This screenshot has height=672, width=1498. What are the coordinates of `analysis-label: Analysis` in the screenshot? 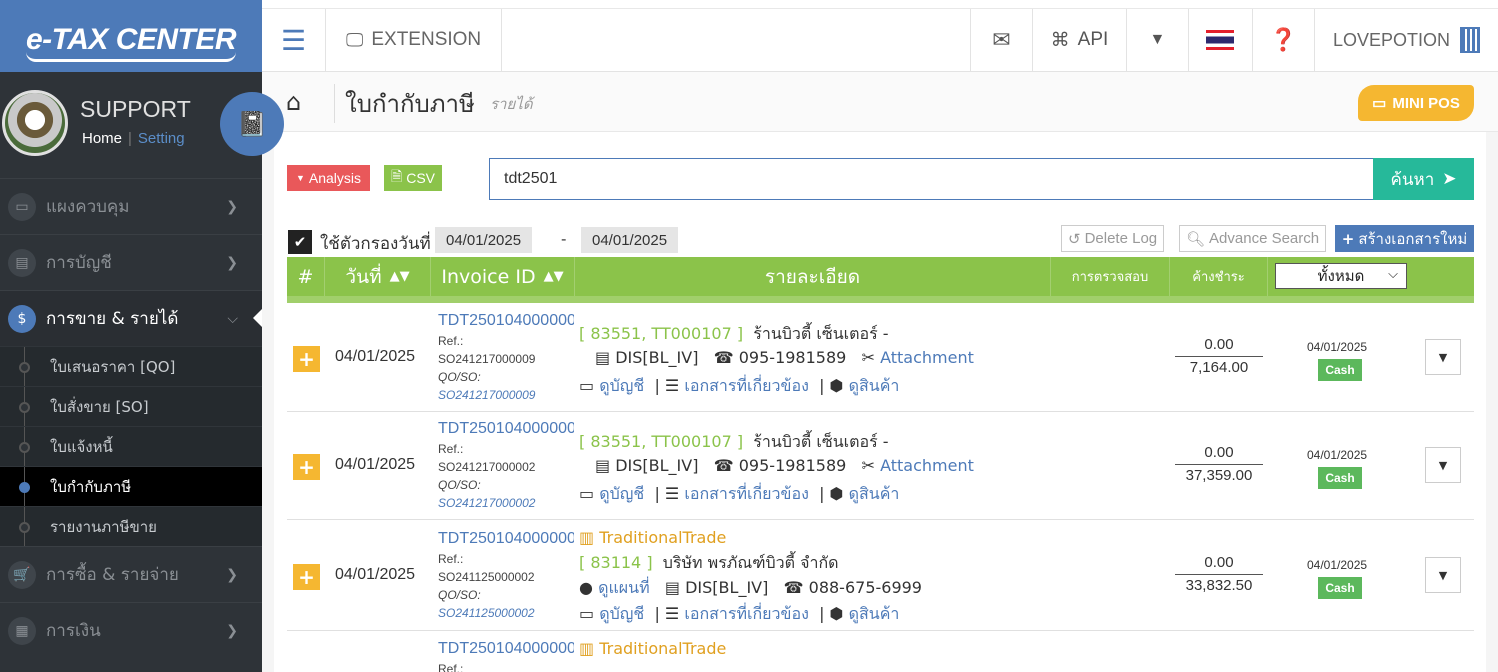 It's located at (335, 178).